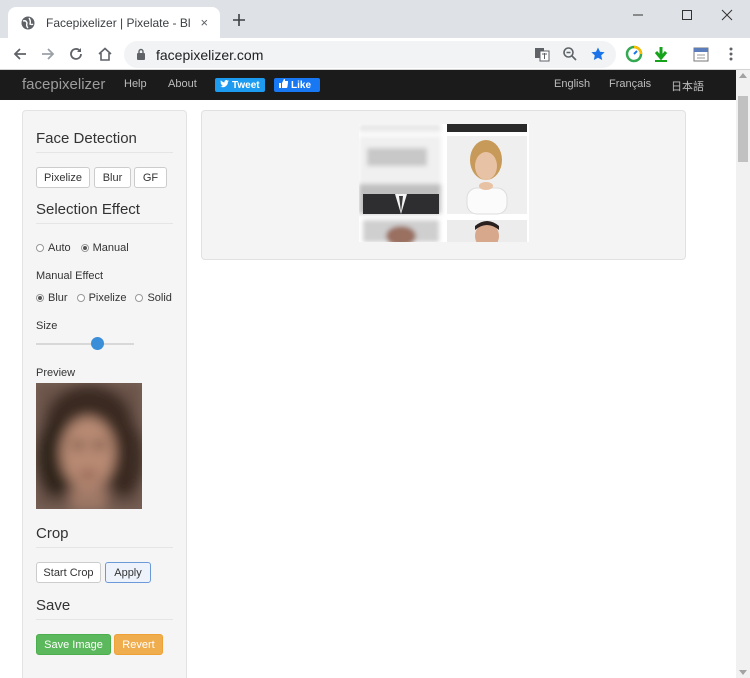  I want to click on more-menu-icon, so click(731, 54).